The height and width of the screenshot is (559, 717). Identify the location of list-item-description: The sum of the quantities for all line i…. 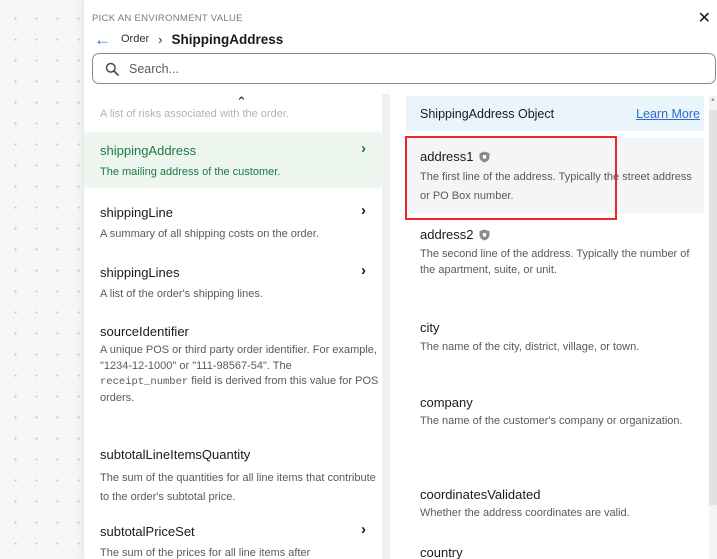
(238, 487).